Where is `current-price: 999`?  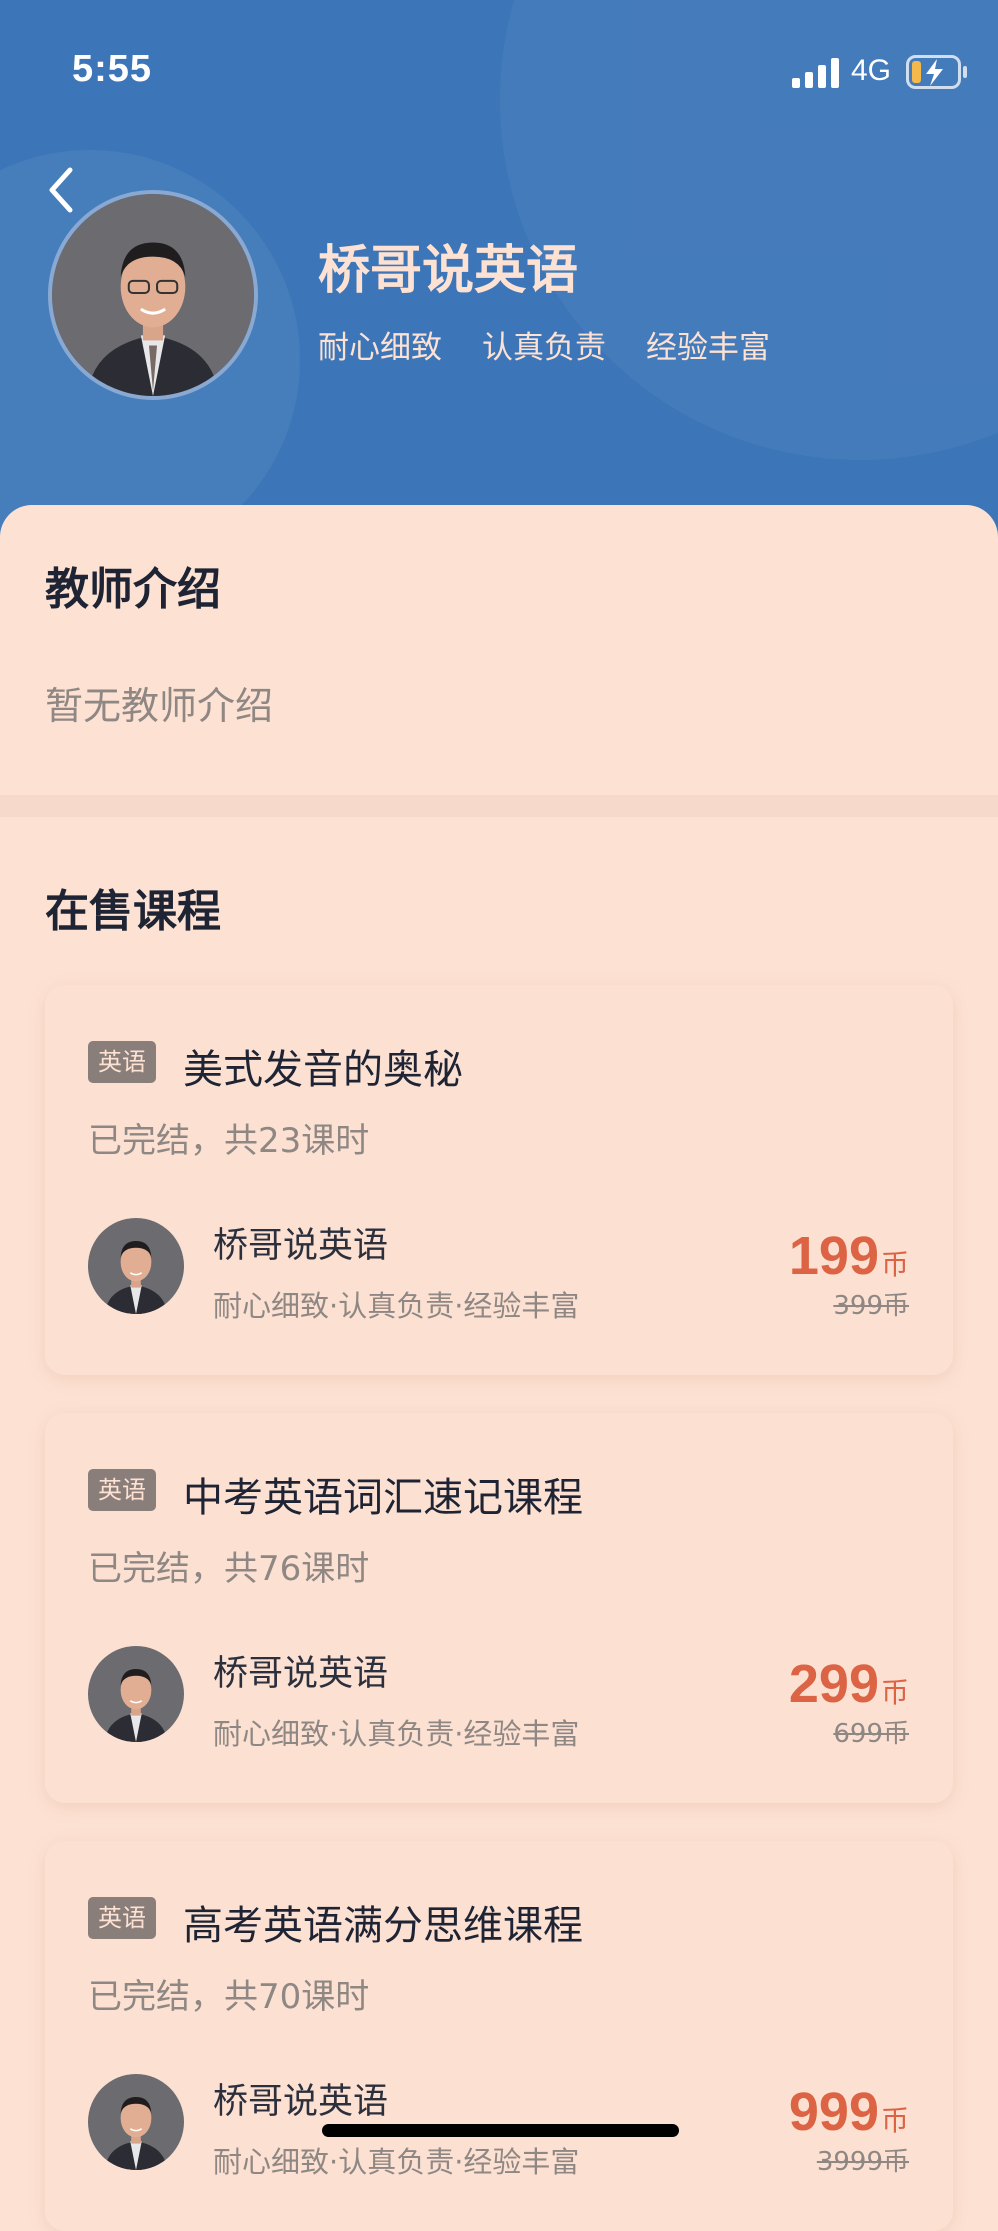 current-price: 999 is located at coordinates (833, 2112).